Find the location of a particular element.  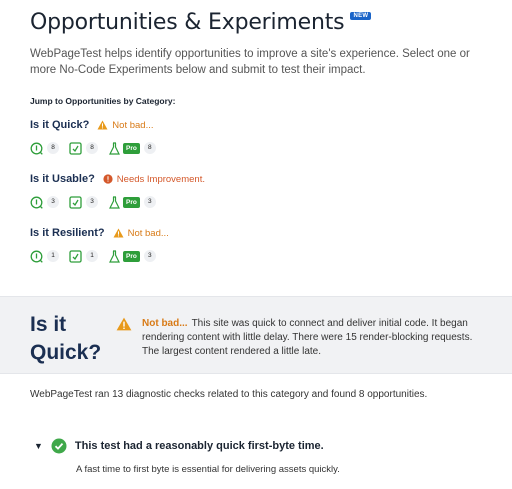

page-title: Opportunities & Experiments is located at coordinates (187, 22).